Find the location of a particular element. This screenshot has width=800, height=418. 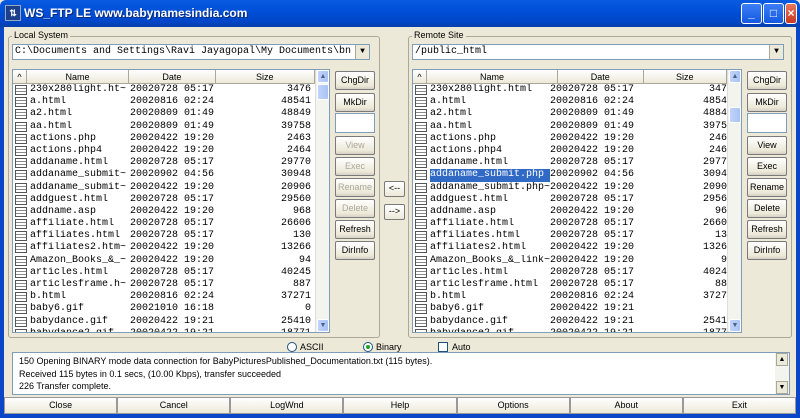

local-file-row: a.html 20020816 02:24 48541 is located at coordinates (164, 102).